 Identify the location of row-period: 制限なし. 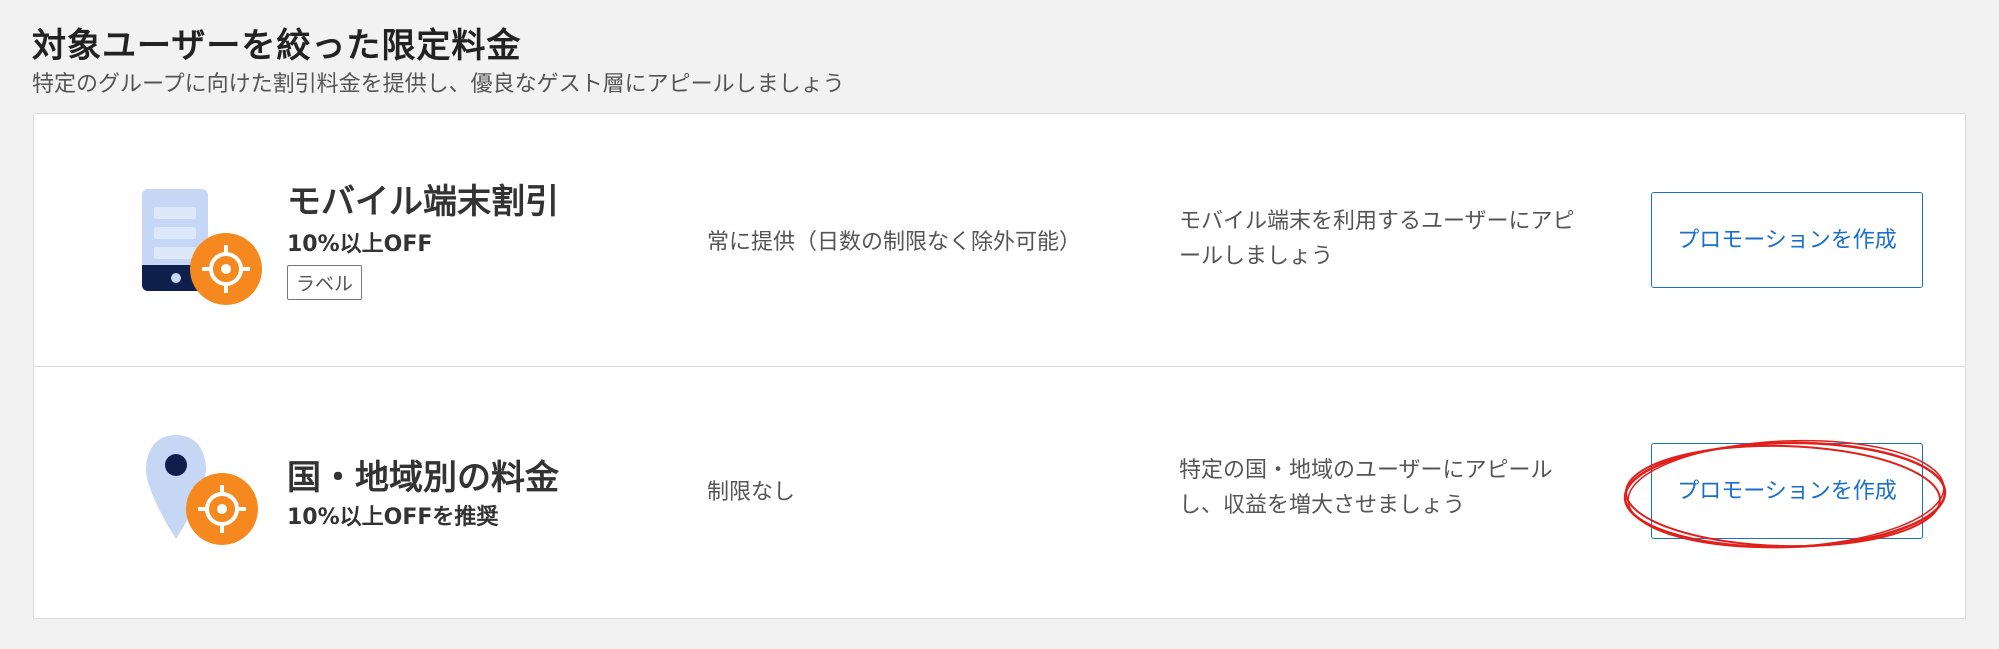
(751, 492).